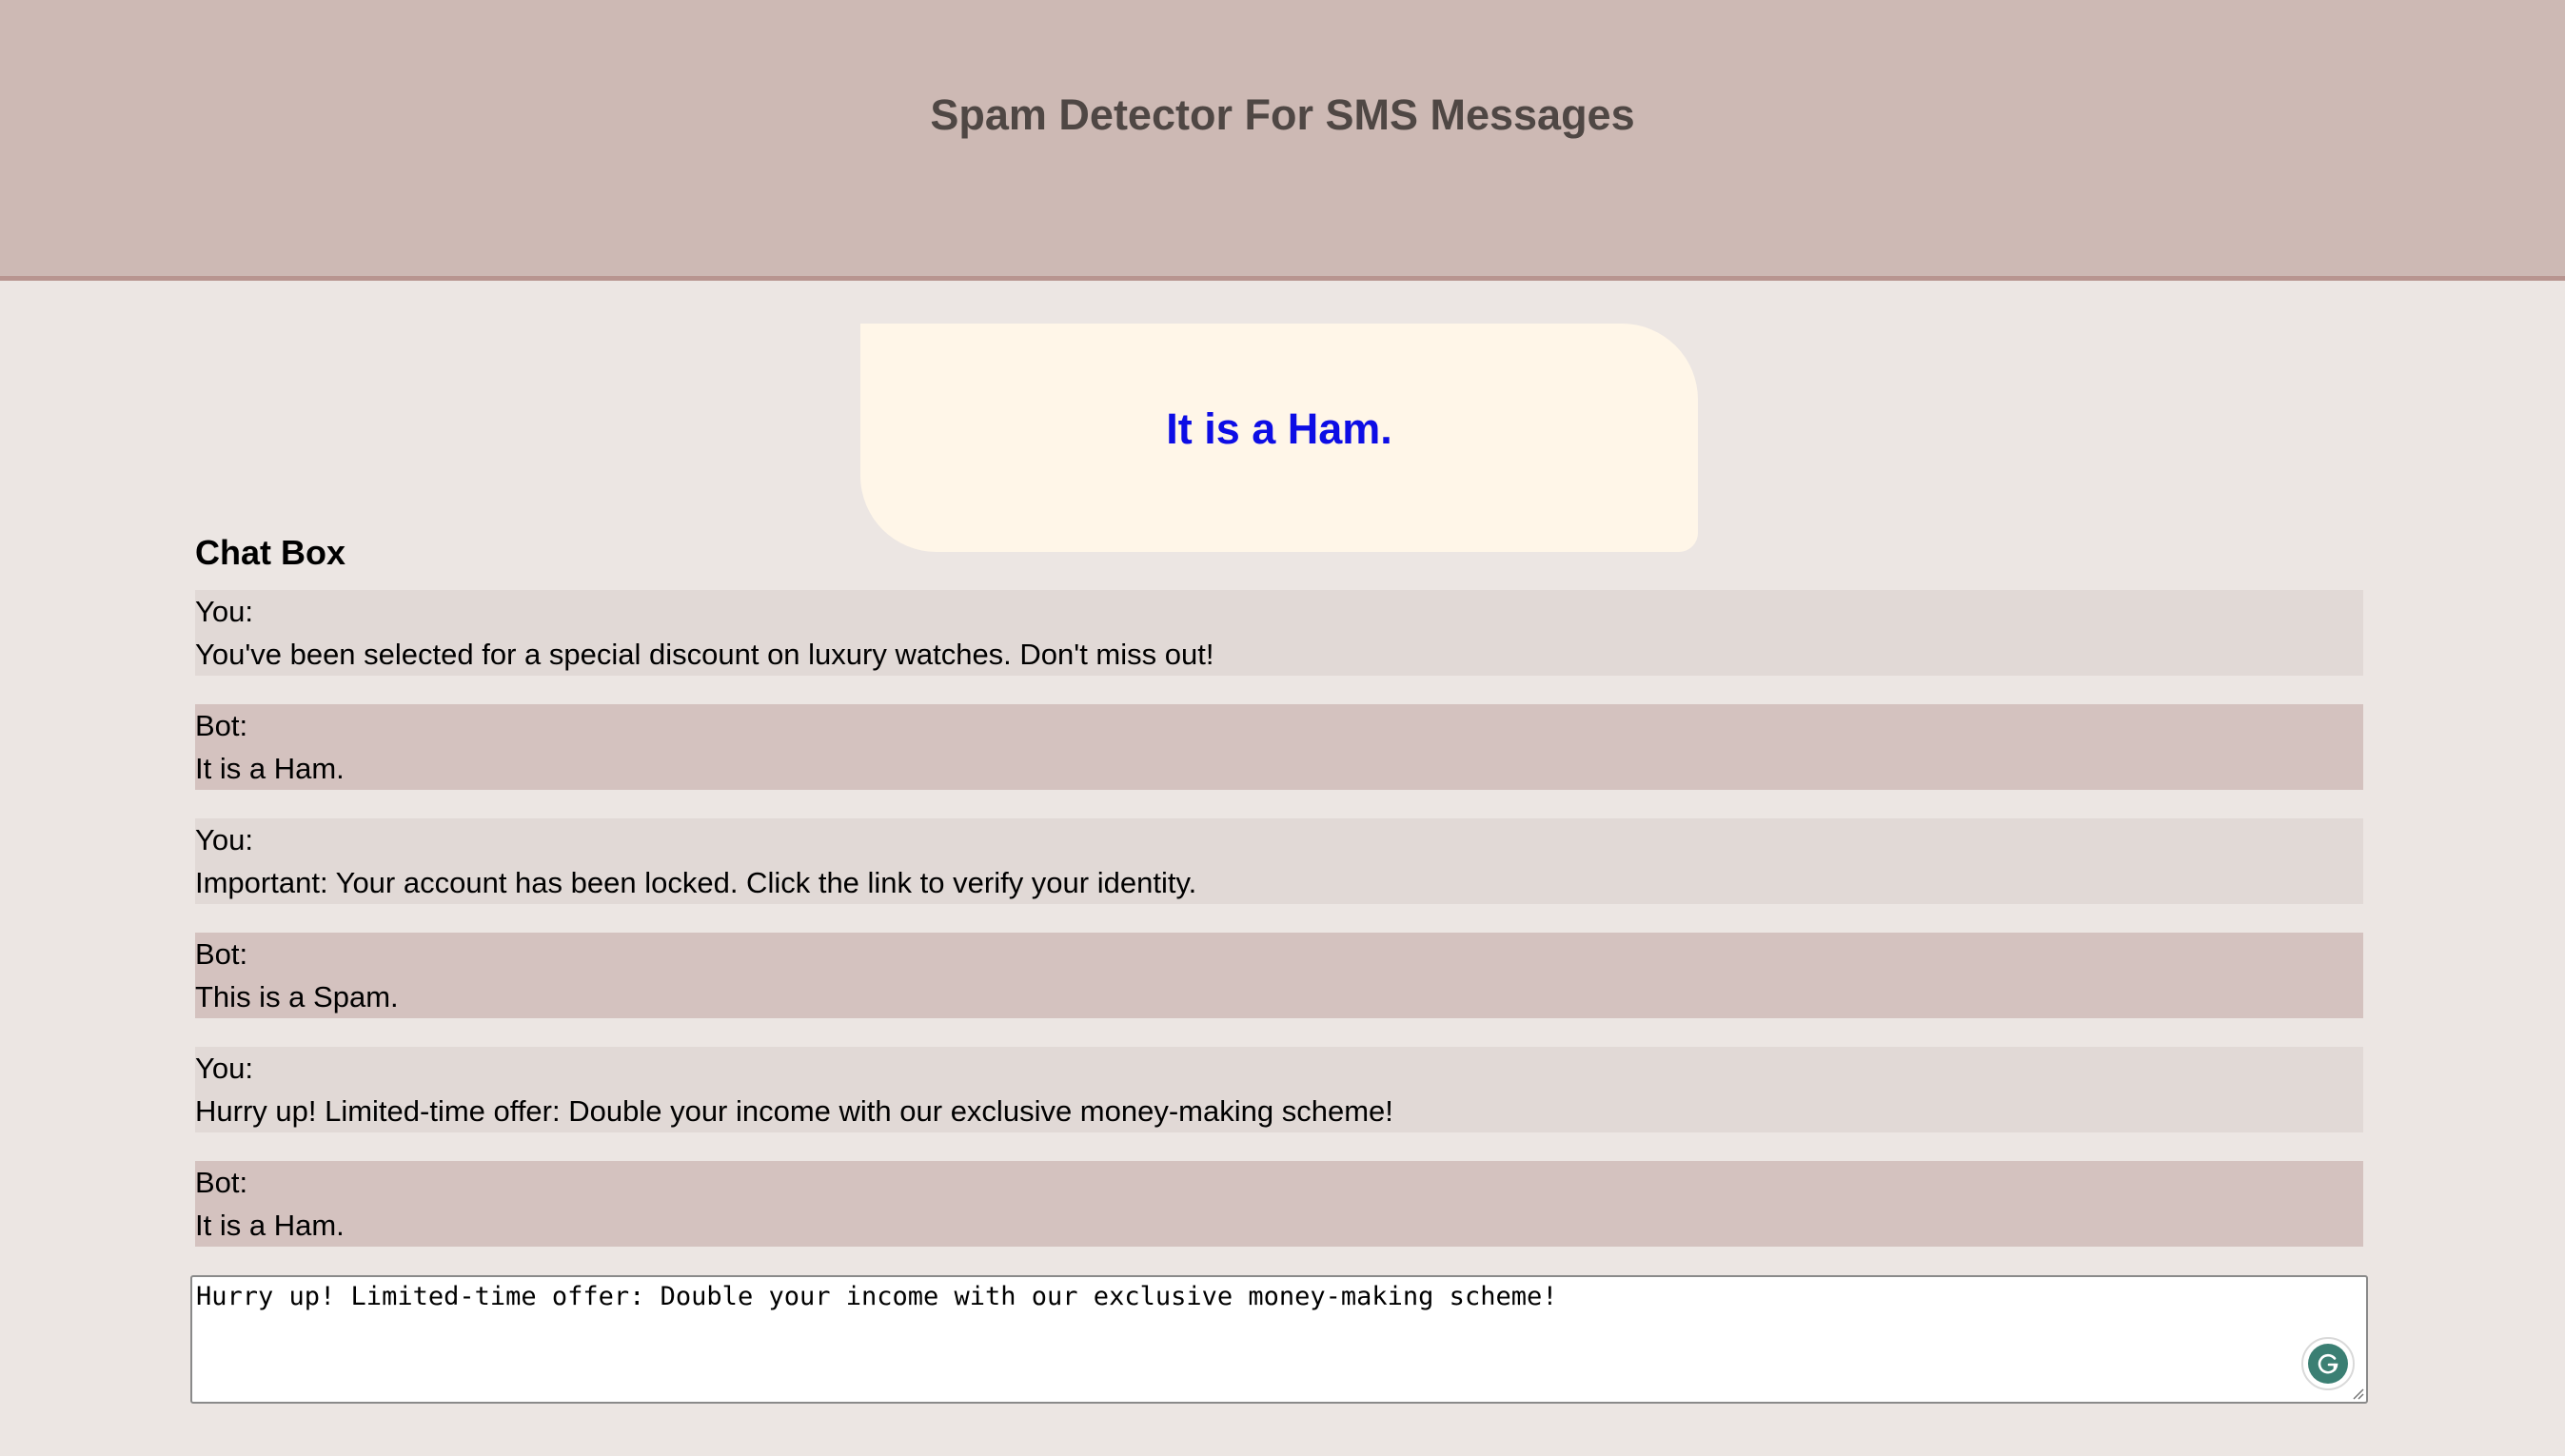 This screenshot has width=2565, height=1456. Describe the element at coordinates (1279, 428) in the screenshot. I see `prediction-result: It is a Ham.` at that location.